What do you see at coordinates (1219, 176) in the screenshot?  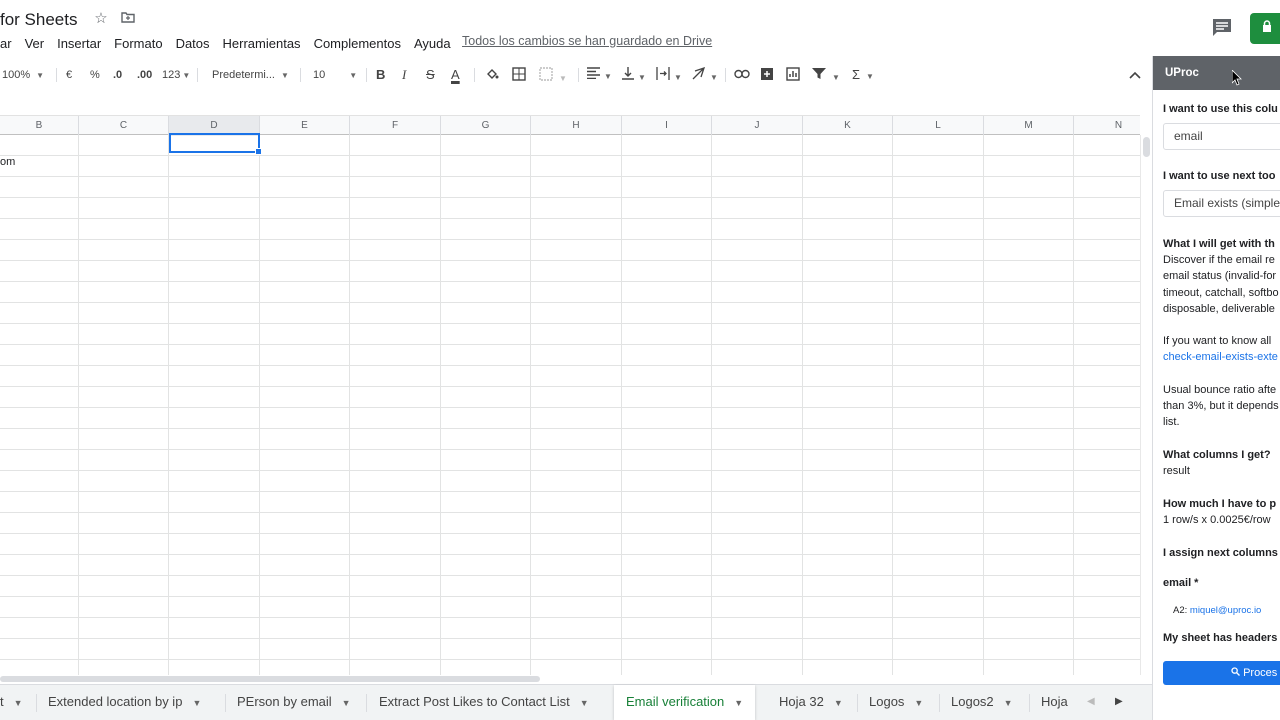 I see `tool-question: I want to use next too` at bounding box center [1219, 176].